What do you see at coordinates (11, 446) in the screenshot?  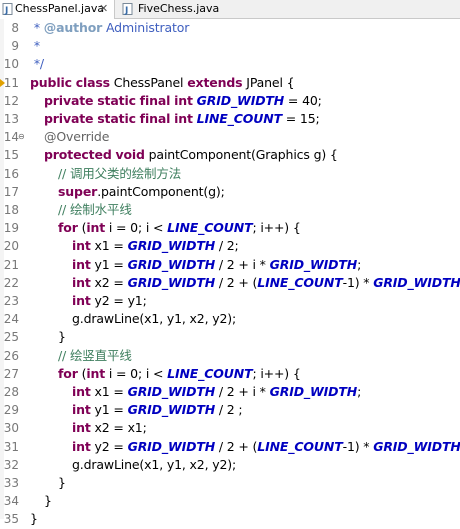 I see `line-number: 31` at bounding box center [11, 446].